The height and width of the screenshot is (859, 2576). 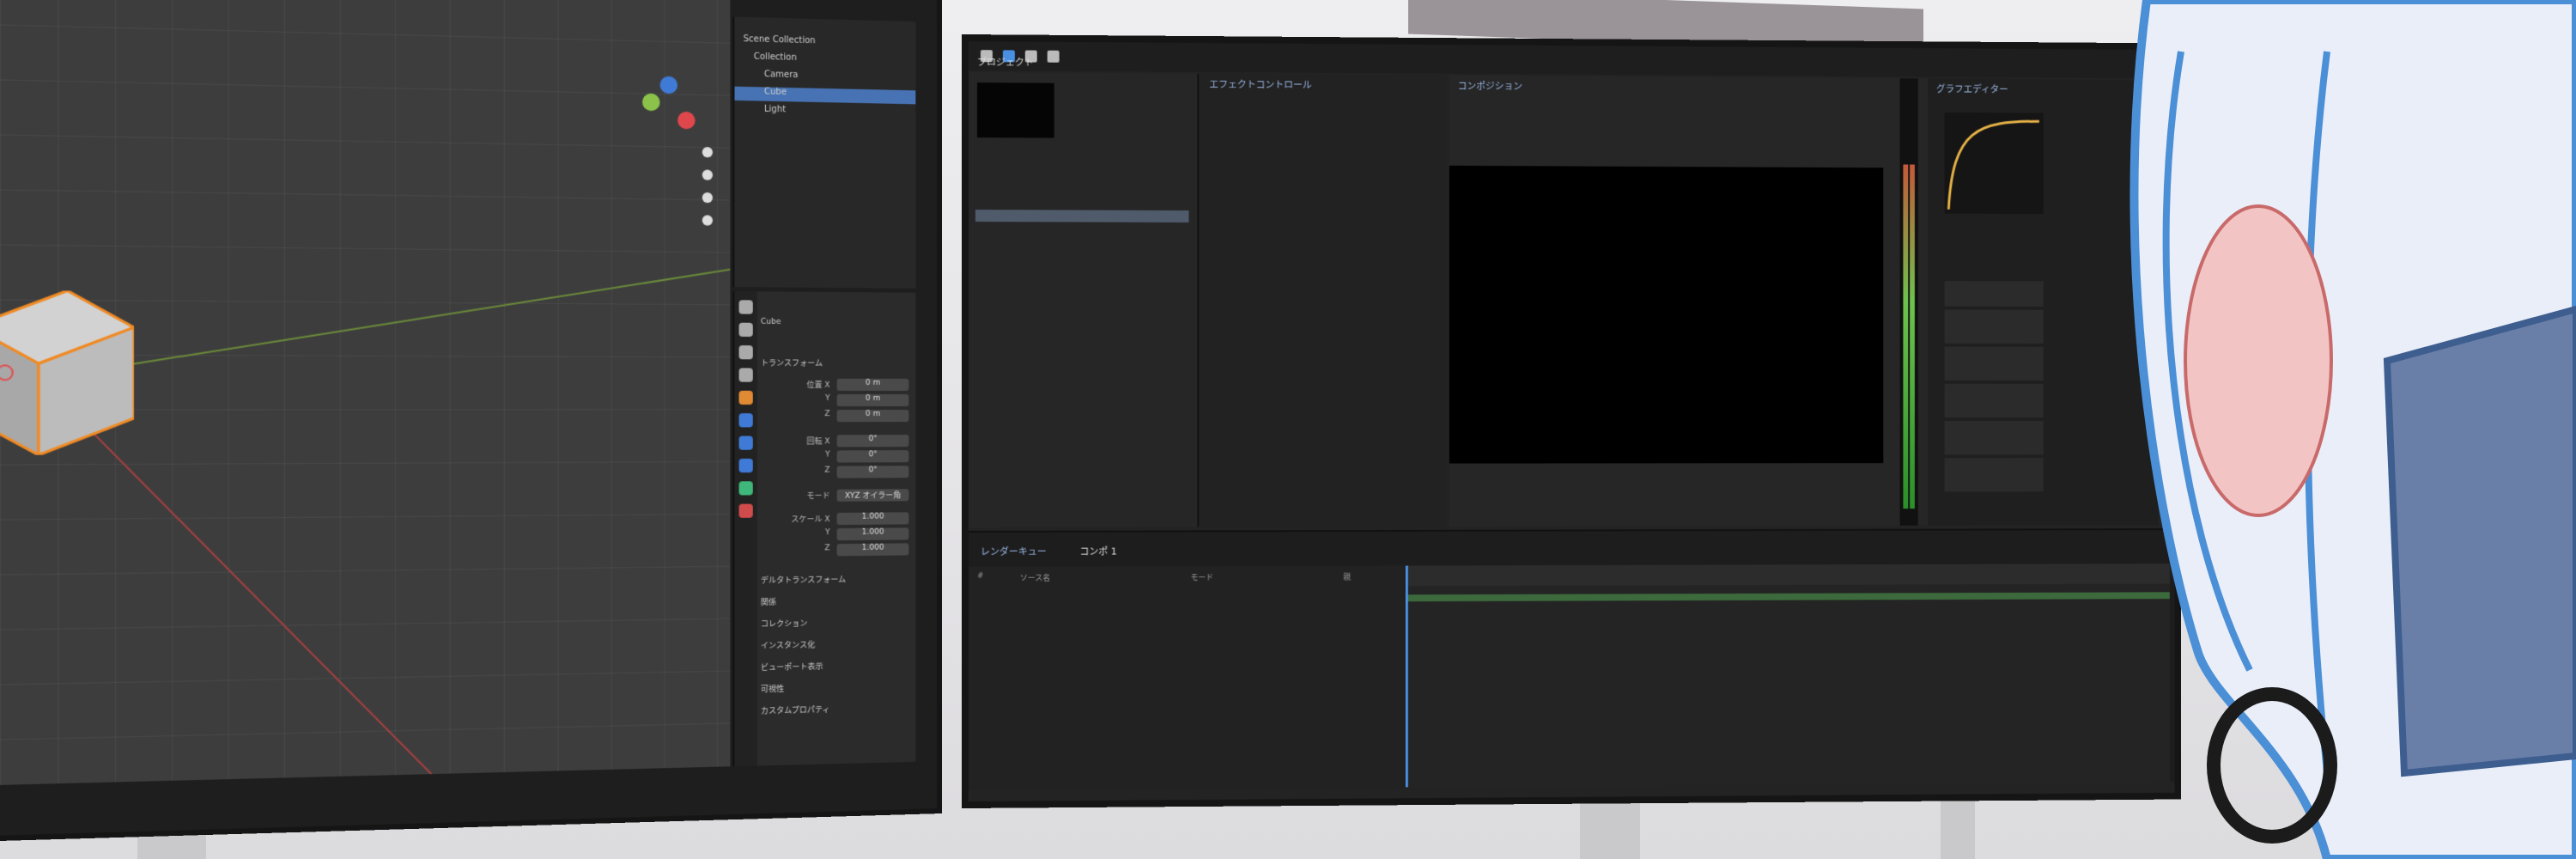 What do you see at coordinates (1202, 577) in the screenshot?
I see `layer-column-header: モード` at bounding box center [1202, 577].